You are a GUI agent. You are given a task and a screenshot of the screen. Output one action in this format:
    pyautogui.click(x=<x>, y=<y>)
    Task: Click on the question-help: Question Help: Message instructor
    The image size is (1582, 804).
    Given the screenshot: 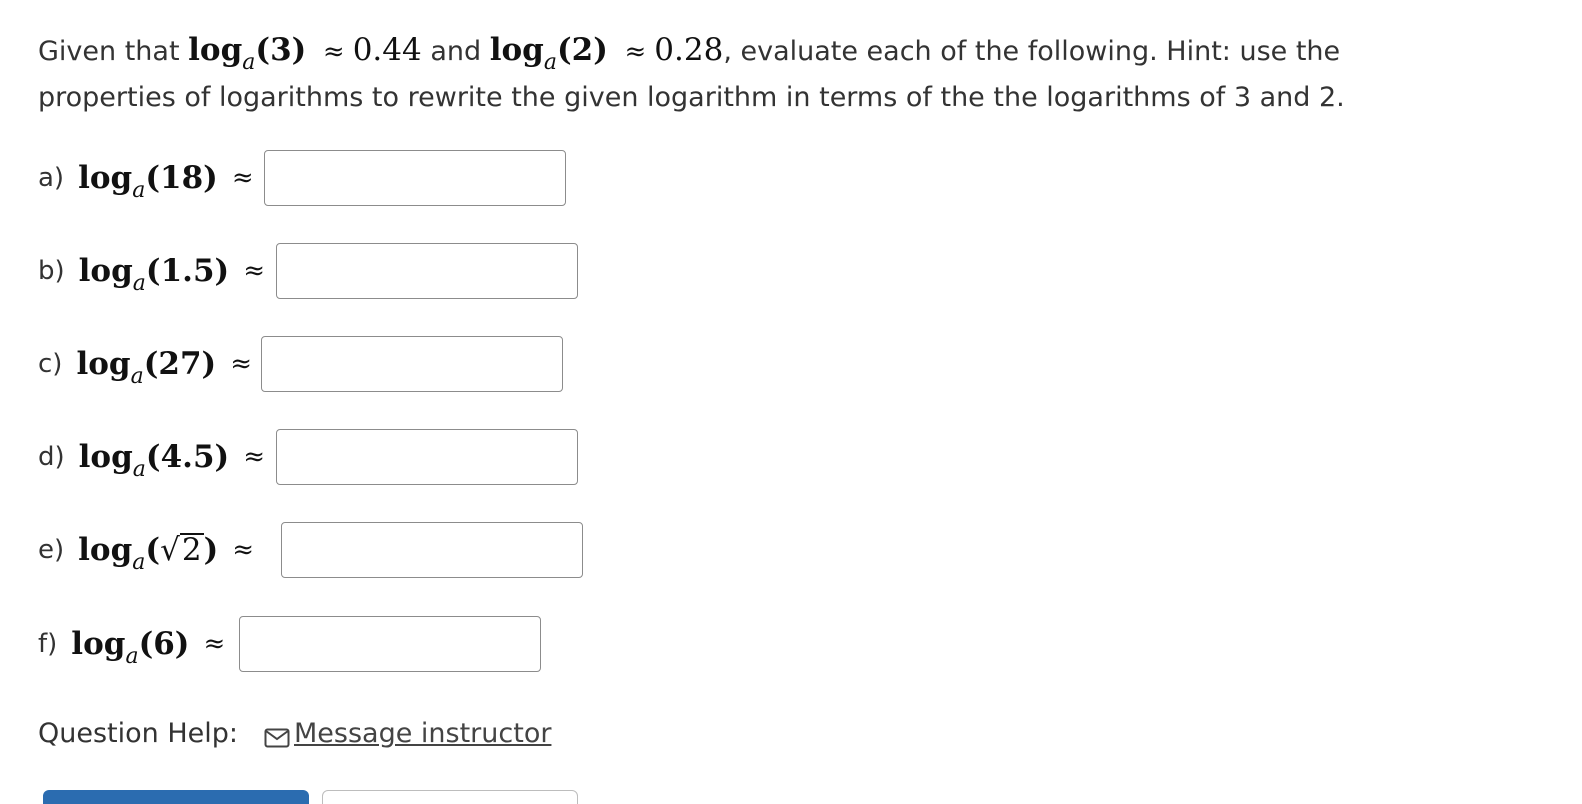 What is the action you would take?
    pyautogui.click(x=294, y=733)
    